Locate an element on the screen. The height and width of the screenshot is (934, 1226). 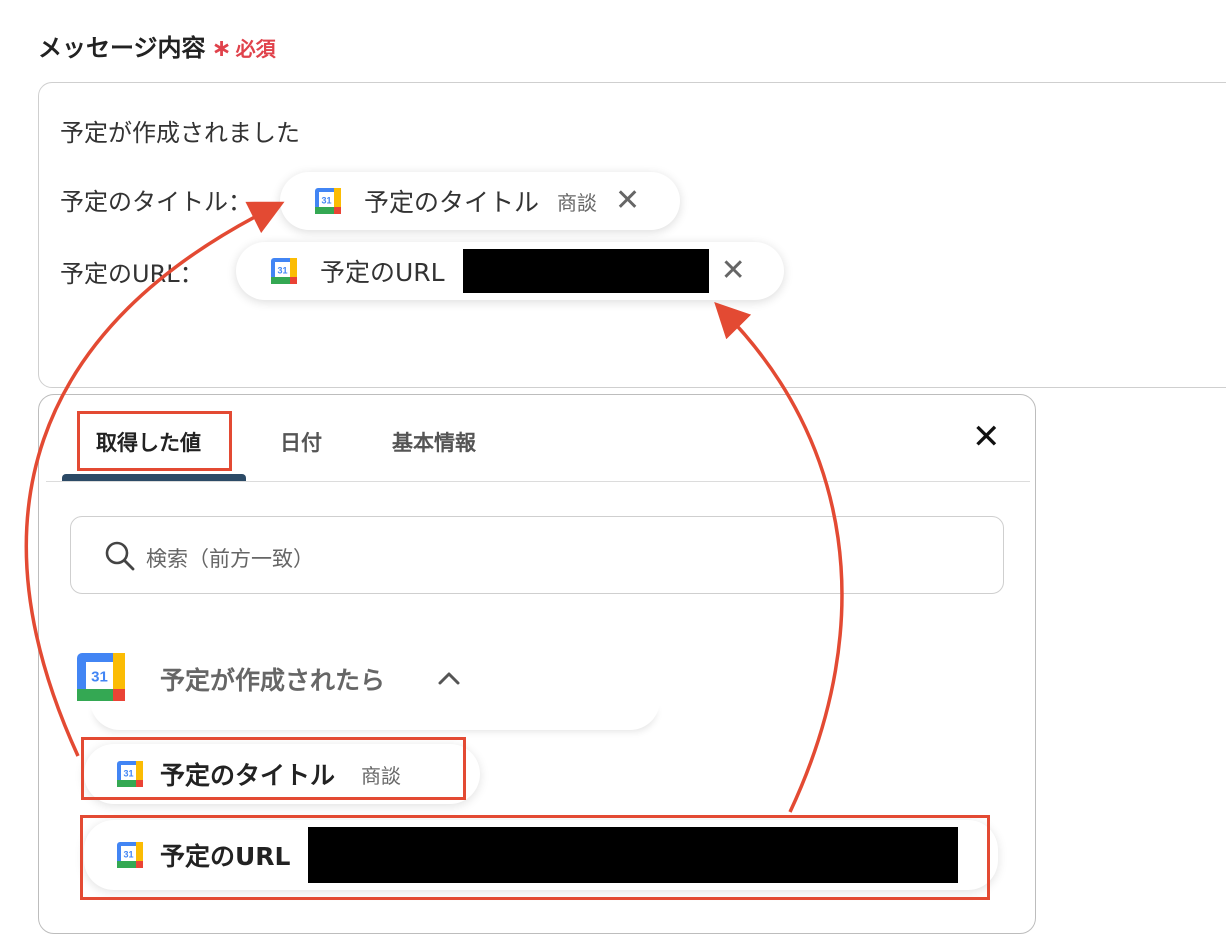
message-line-1: 予定が作成されました is located at coordinates (180, 133).